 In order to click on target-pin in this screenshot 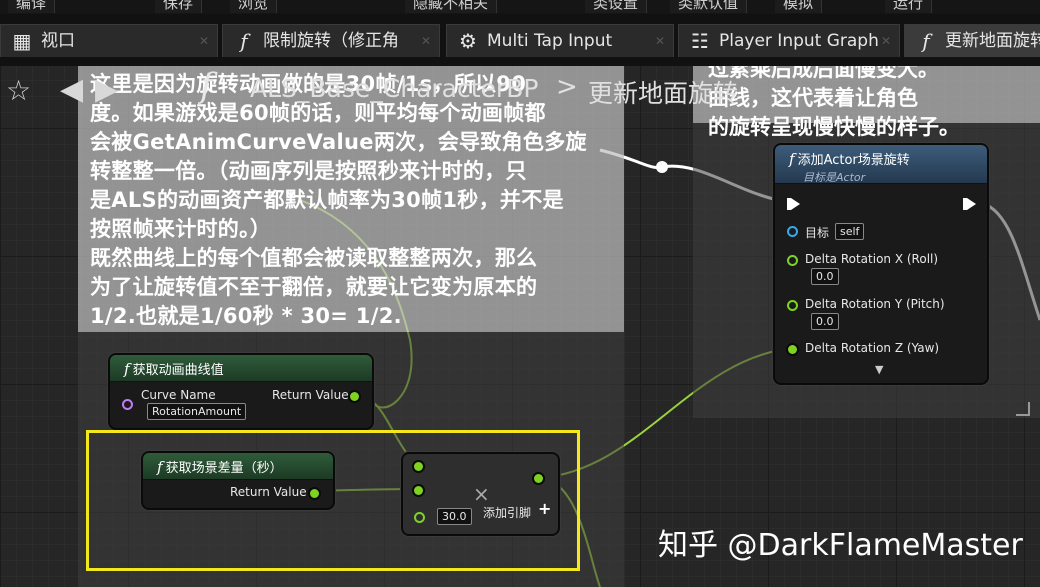, I will do `click(792, 231)`.